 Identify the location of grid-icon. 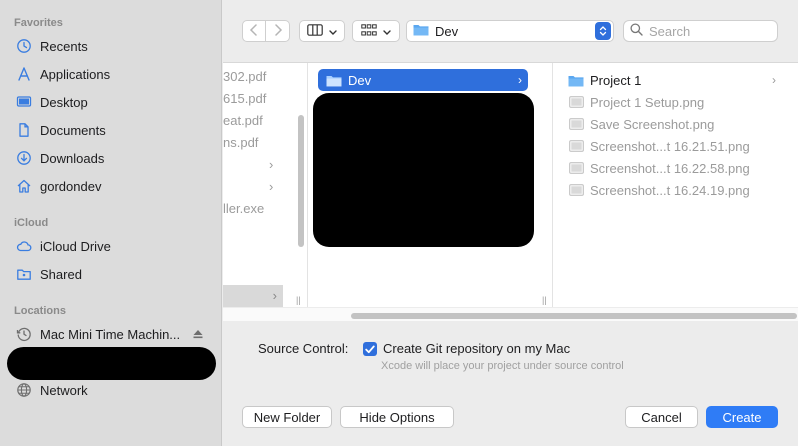
(369, 31).